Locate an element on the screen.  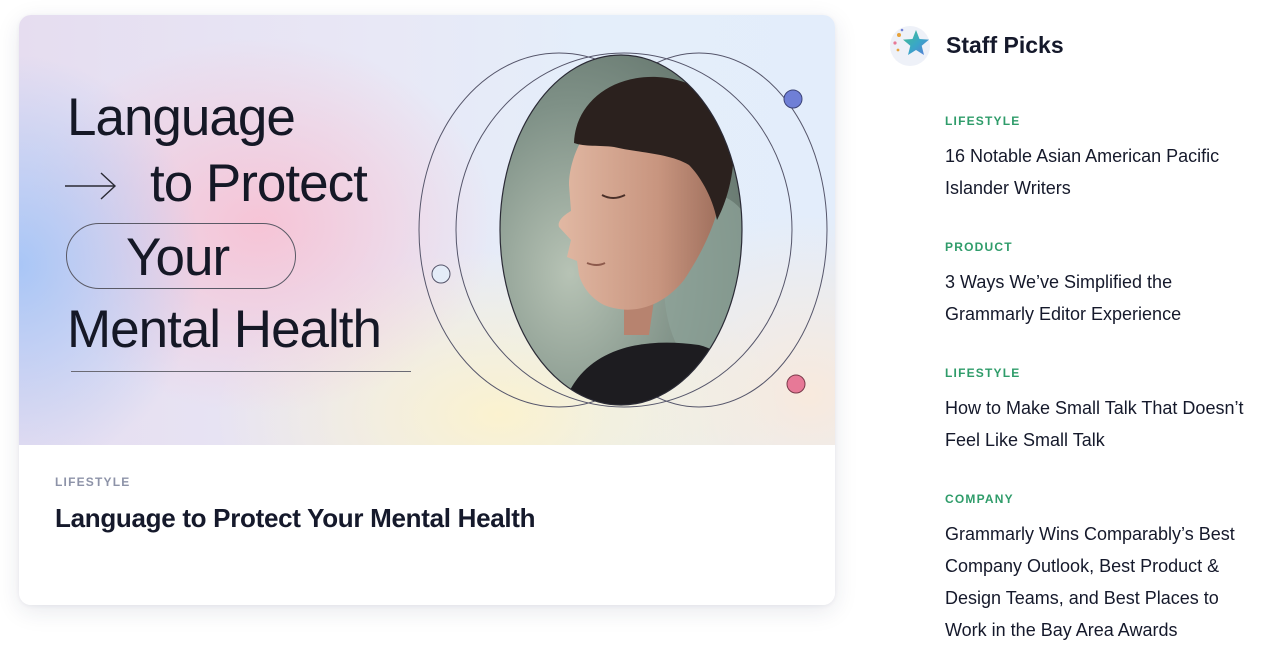
featured-category: LIFESTYLE is located at coordinates (92, 482).